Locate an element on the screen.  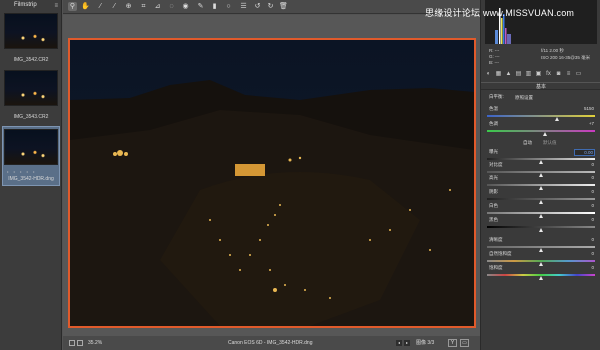
filmstrip-item-label: IMG_3542.CR2 is located at coordinates (31, 60).